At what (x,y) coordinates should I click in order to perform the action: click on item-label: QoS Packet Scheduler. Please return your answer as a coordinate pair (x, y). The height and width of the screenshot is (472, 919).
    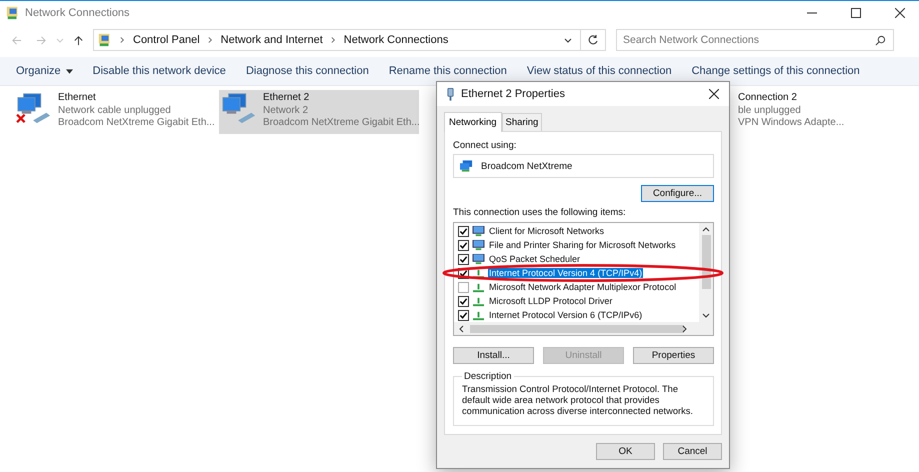
    Looking at the image, I should click on (535, 259).